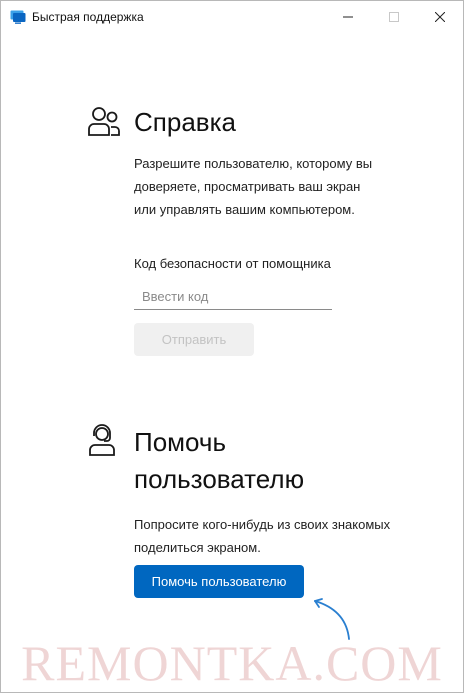 This screenshot has width=464, height=693. What do you see at coordinates (194, 339) in the screenshot?
I see `submit-button: Отправить` at bounding box center [194, 339].